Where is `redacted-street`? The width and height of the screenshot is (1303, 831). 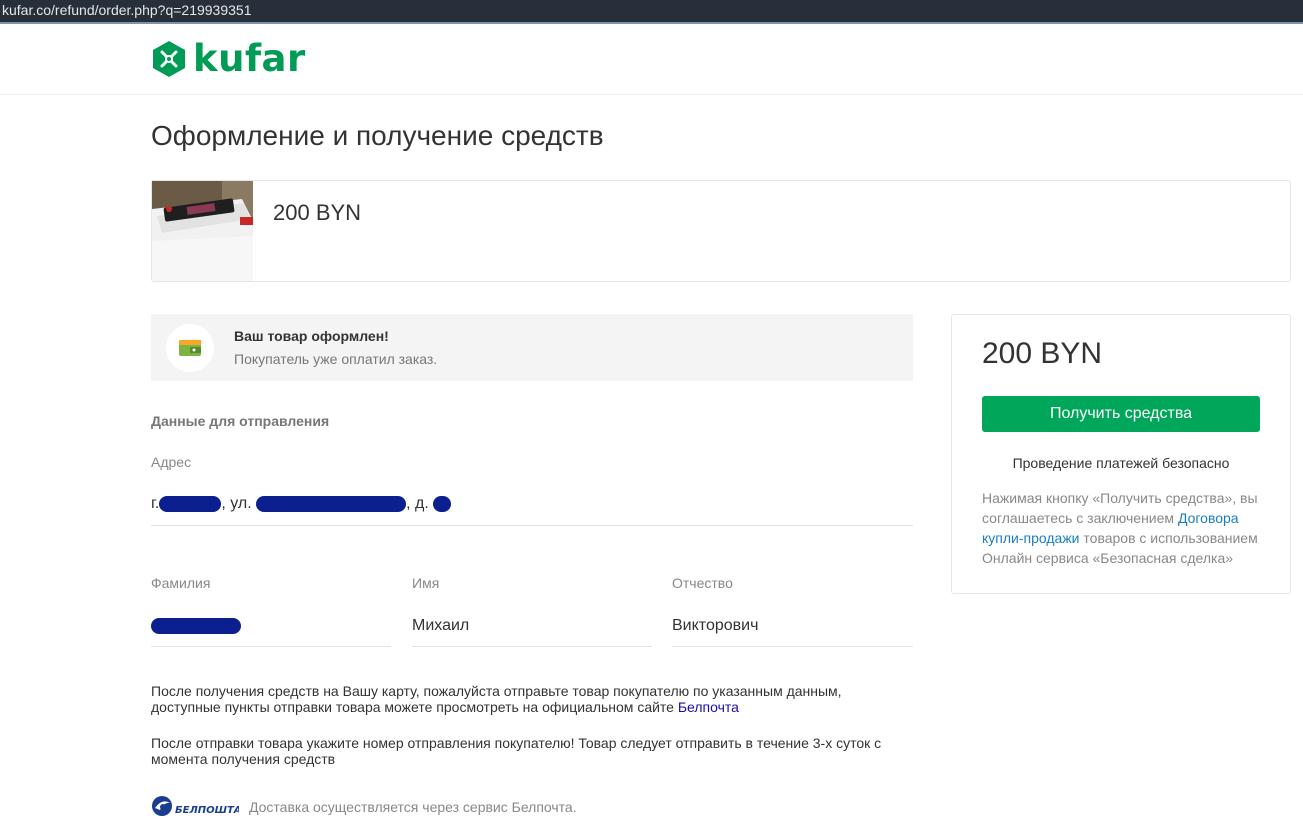
redacted-street is located at coordinates (331, 503).